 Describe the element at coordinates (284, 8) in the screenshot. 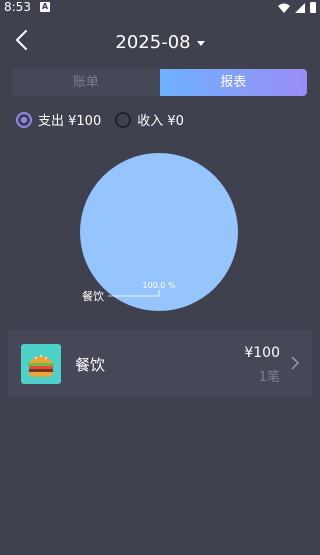

I see `wifi-icon` at that location.